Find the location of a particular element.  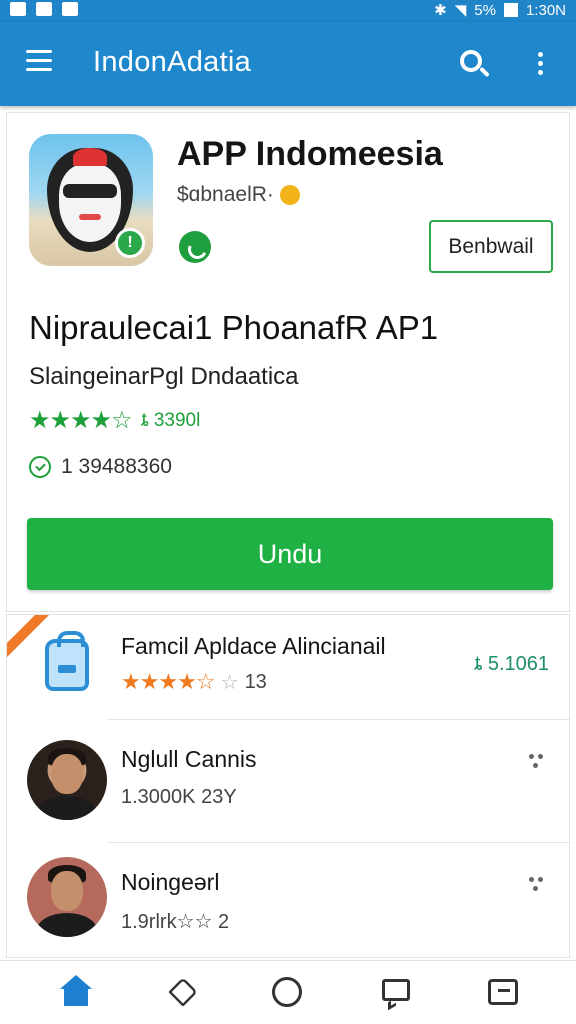

app-headline: Nipraulecai1 PhoanafR AP1 is located at coordinates (234, 327).